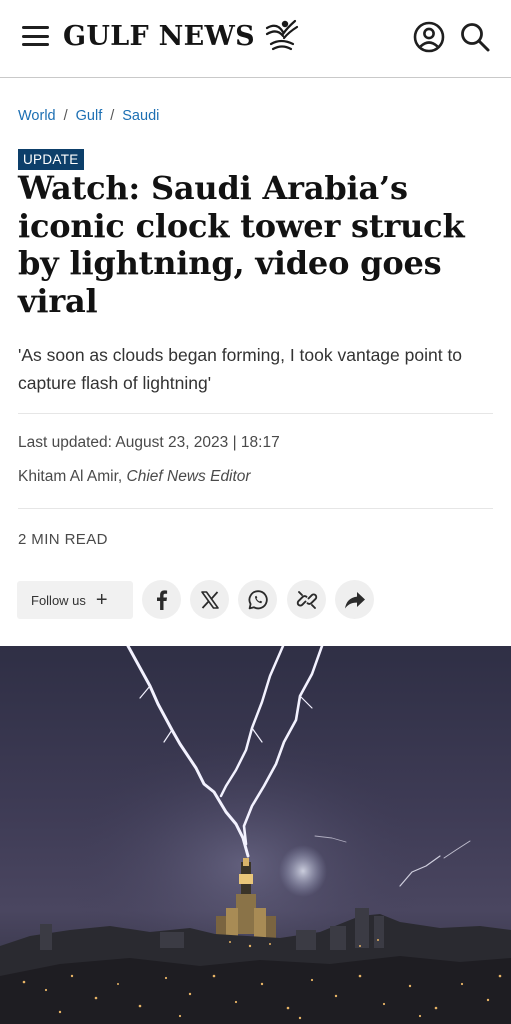 The width and height of the screenshot is (511, 1024). Describe the element at coordinates (140, 116) in the screenshot. I see `breadcrumb-saudi: Saudi` at that location.